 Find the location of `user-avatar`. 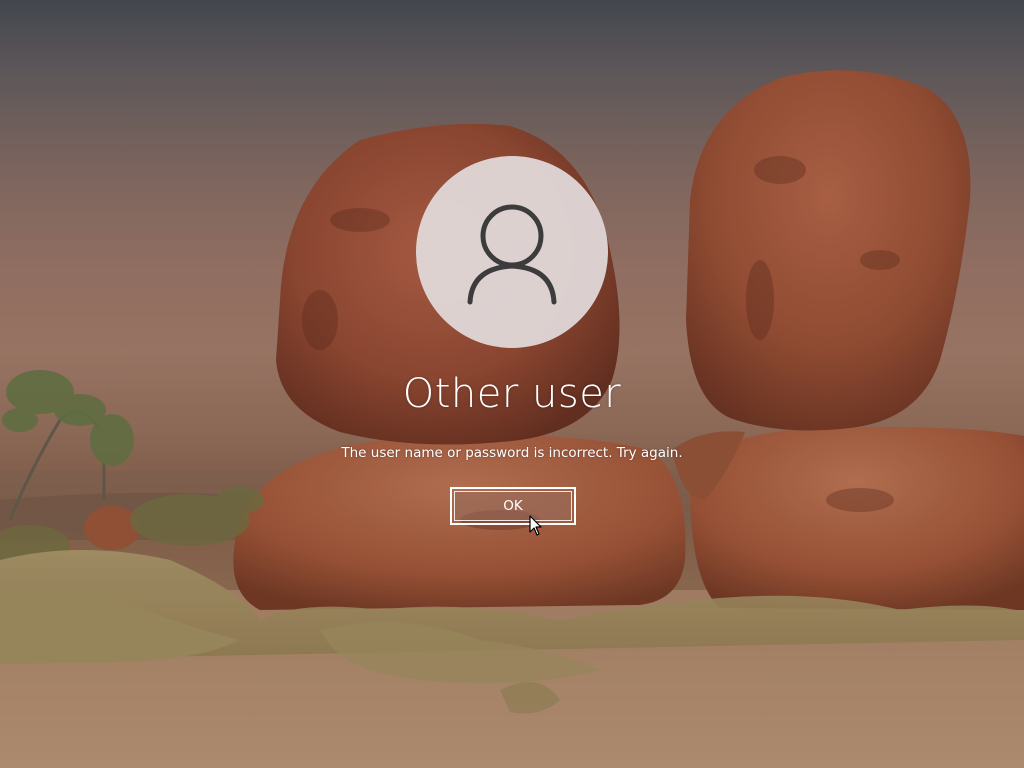

user-avatar is located at coordinates (512, 252).